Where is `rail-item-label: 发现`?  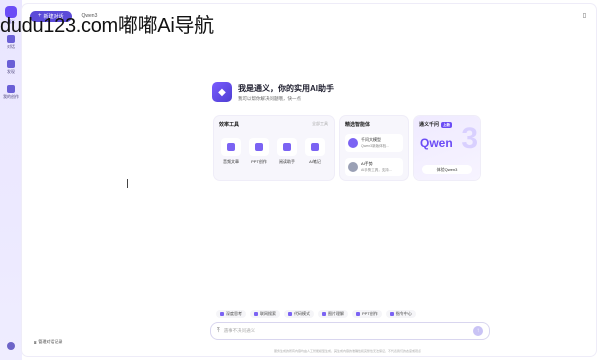 rail-item-label: 发现 is located at coordinates (11, 71).